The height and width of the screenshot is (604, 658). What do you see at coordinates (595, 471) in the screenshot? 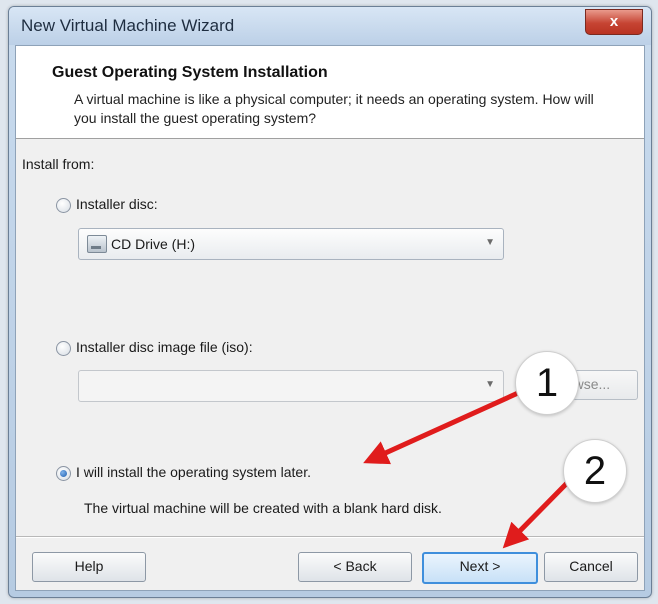
I see `annotation-badge-2: 2` at bounding box center [595, 471].